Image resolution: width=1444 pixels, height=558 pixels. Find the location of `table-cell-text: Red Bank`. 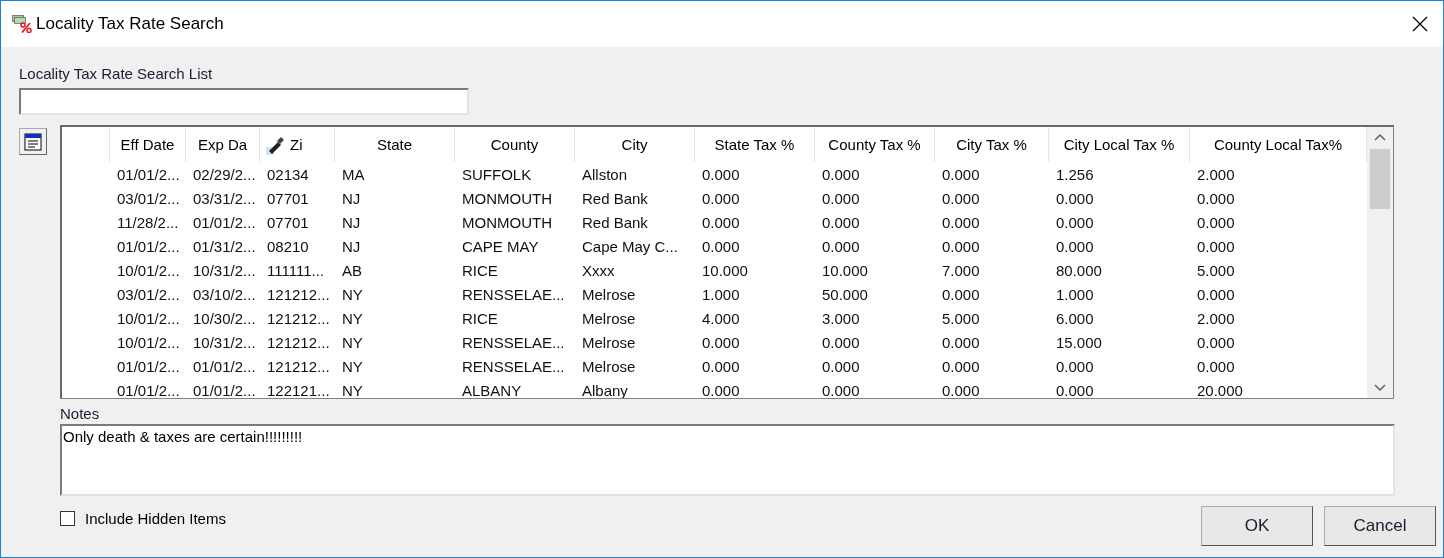

table-cell-text: Red Bank is located at coordinates (615, 198).